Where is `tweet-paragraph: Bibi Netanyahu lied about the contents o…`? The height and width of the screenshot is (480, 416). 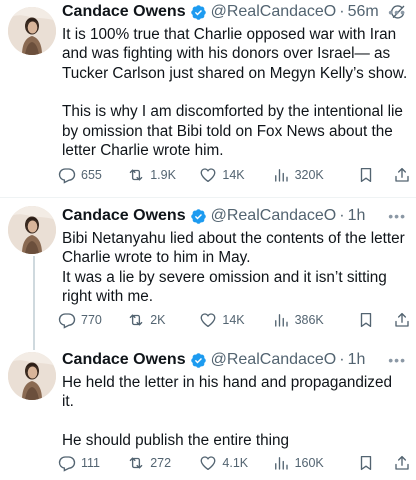 tweet-paragraph: Bibi Netanyahu lied about the contents o… is located at coordinates (233, 248).